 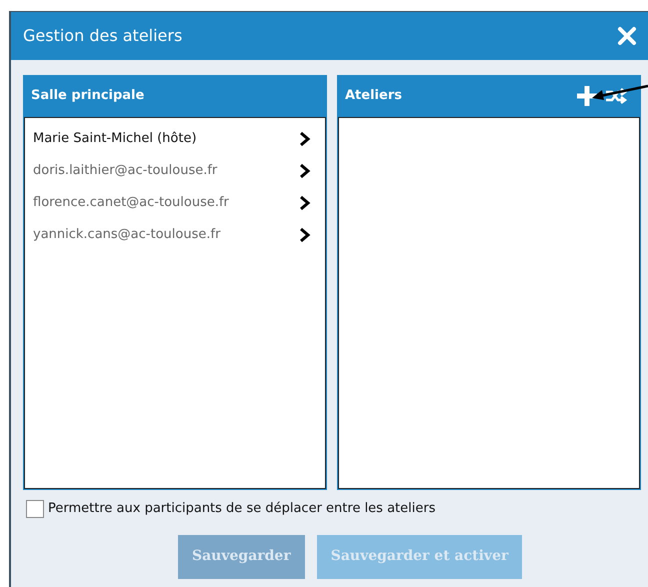 What do you see at coordinates (587, 96) in the screenshot?
I see `add-icon` at bounding box center [587, 96].